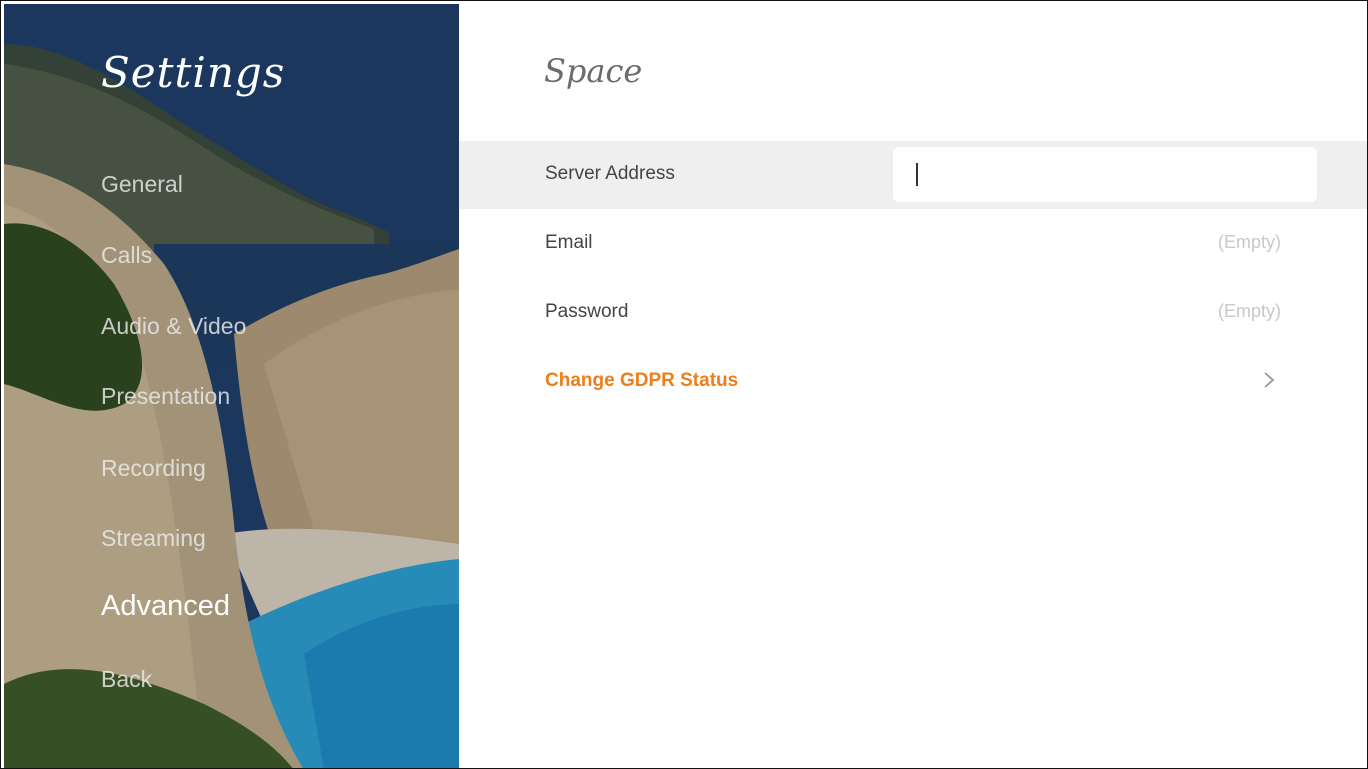  Describe the element at coordinates (1269, 380) in the screenshot. I see `chevron-right-icon` at that location.